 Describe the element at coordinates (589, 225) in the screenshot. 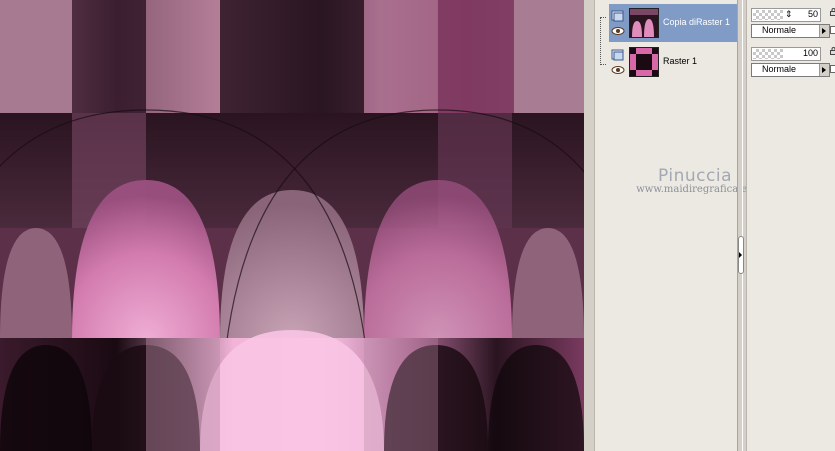

I see `canvas-gap` at that location.